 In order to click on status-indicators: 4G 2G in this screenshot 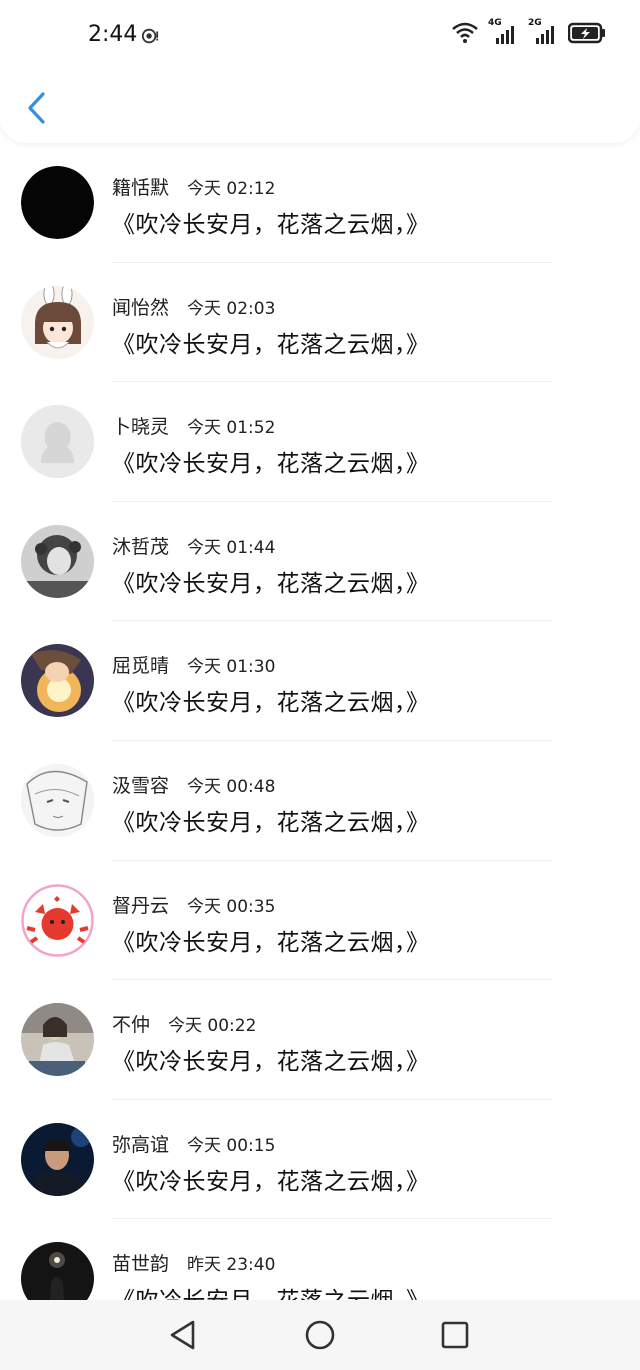, I will do `click(529, 31)`.